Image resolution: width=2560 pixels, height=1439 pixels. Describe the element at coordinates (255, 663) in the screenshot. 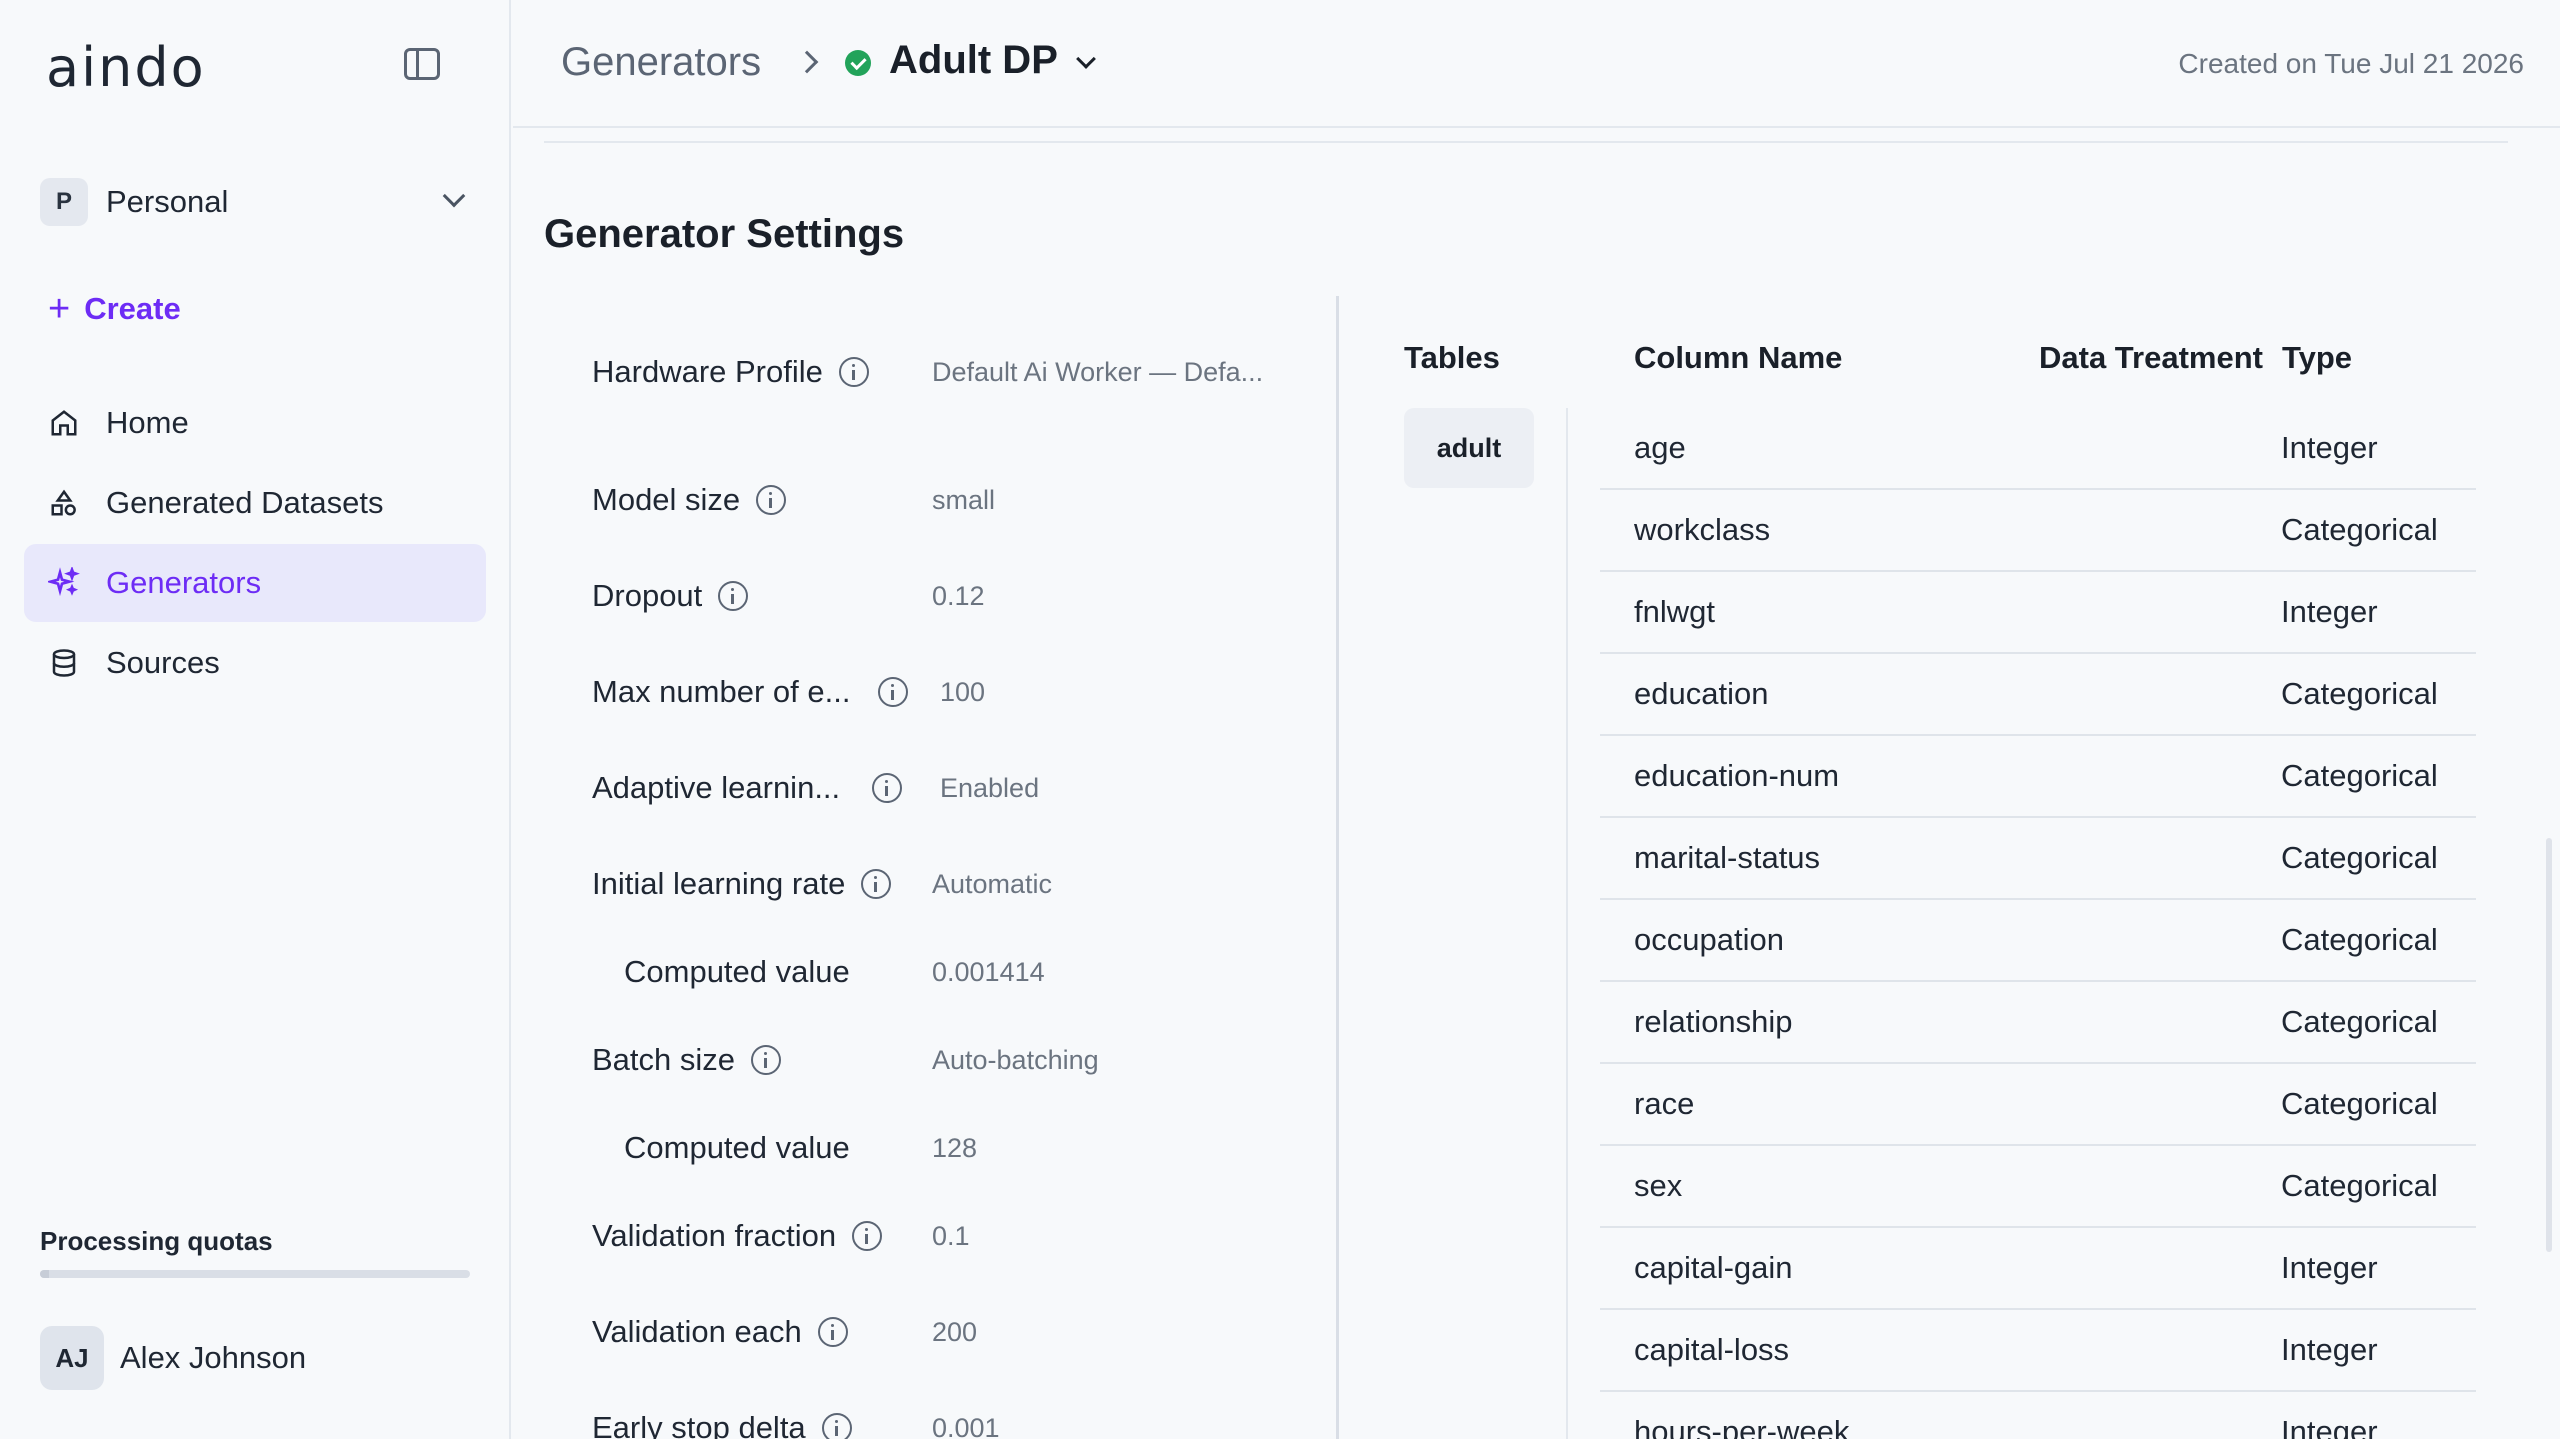

I see `sidebar-item-sources: Sources` at that location.